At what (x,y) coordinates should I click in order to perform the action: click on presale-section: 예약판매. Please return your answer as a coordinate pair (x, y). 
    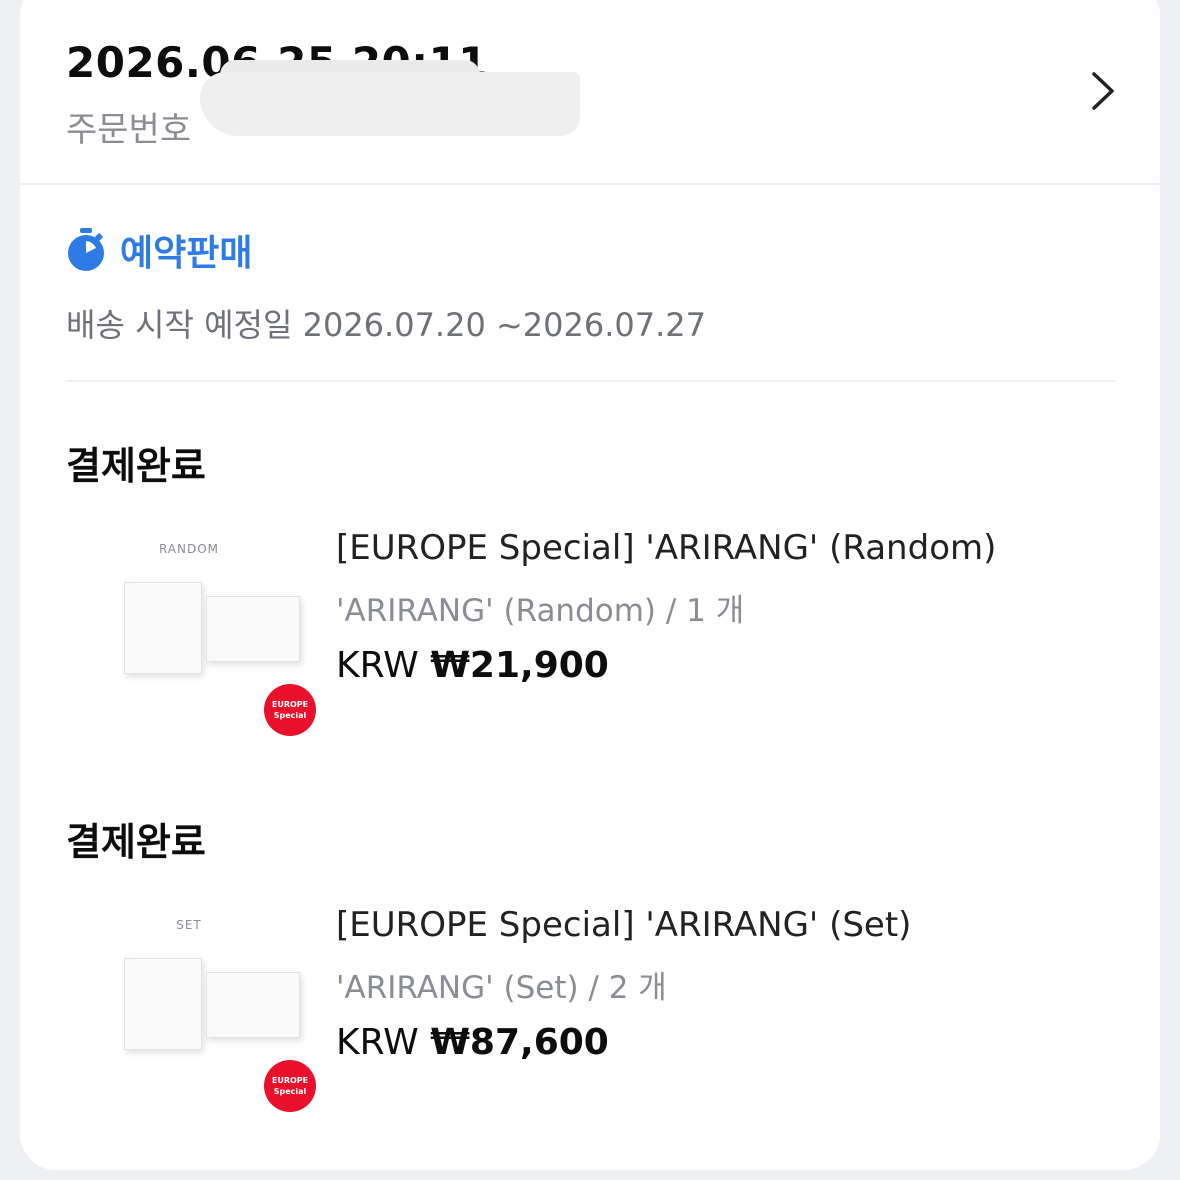
    Looking at the image, I should click on (159, 250).